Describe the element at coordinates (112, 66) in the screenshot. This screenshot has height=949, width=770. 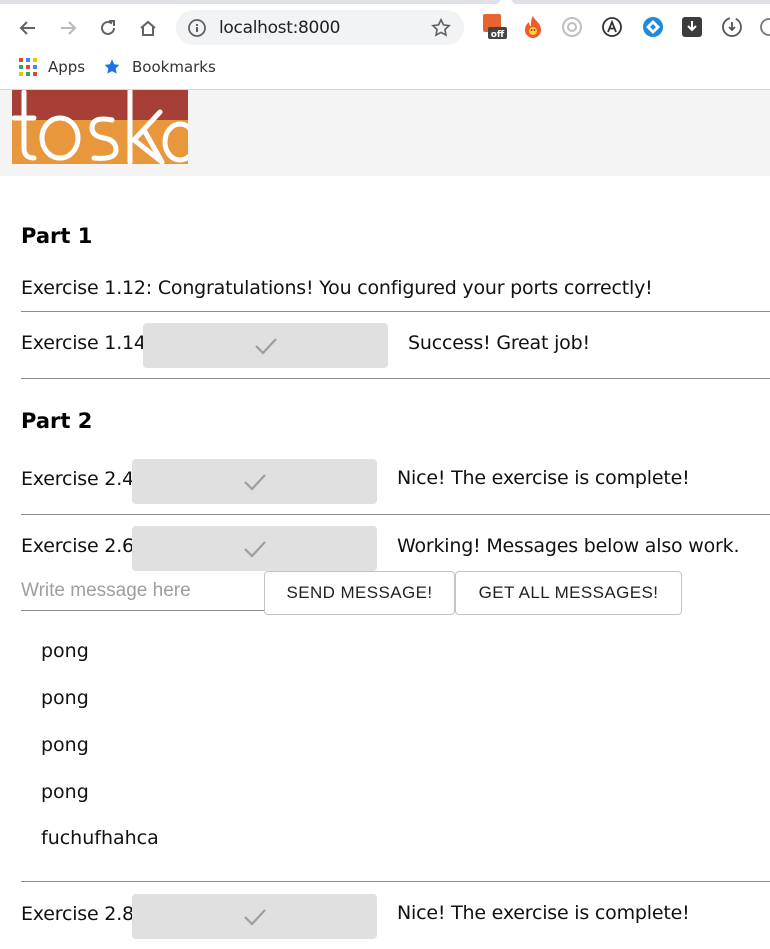
I see `star-icon` at that location.